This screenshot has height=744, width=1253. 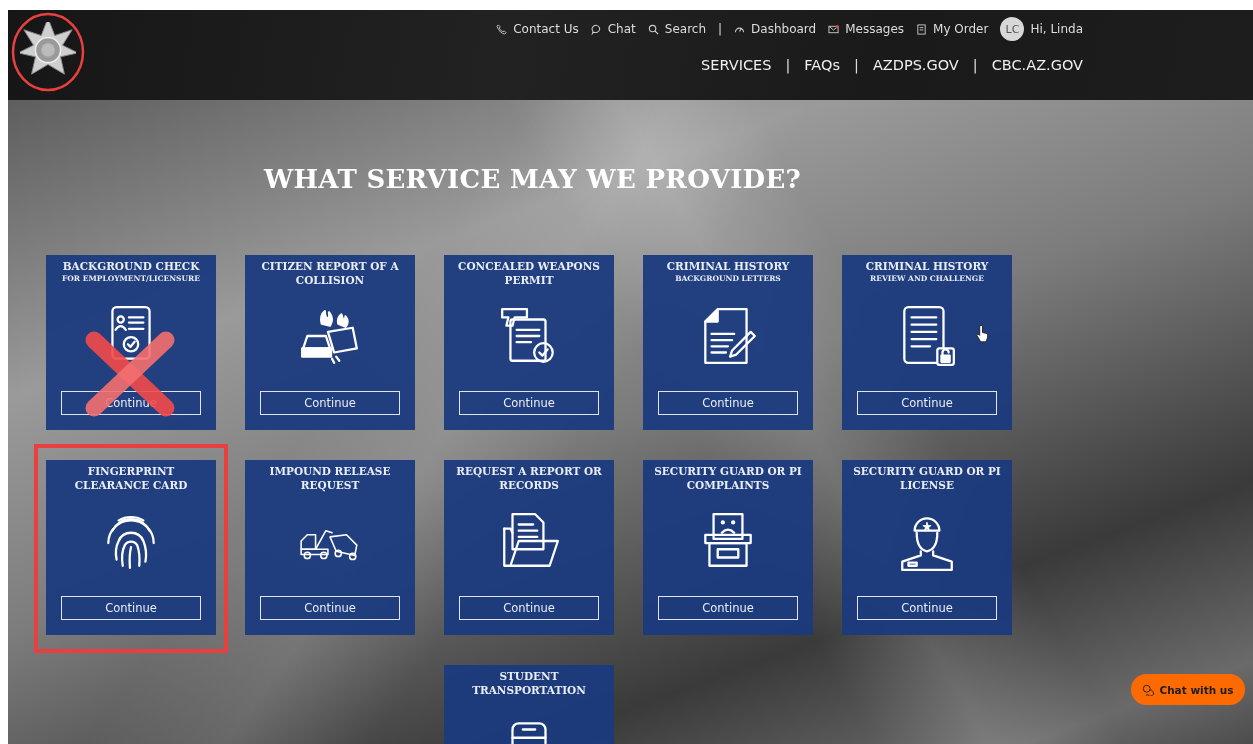 What do you see at coordinates (1012, 29) in the screenshot?
I see `user-avatar: LC` at bounding box center [1012, 29].